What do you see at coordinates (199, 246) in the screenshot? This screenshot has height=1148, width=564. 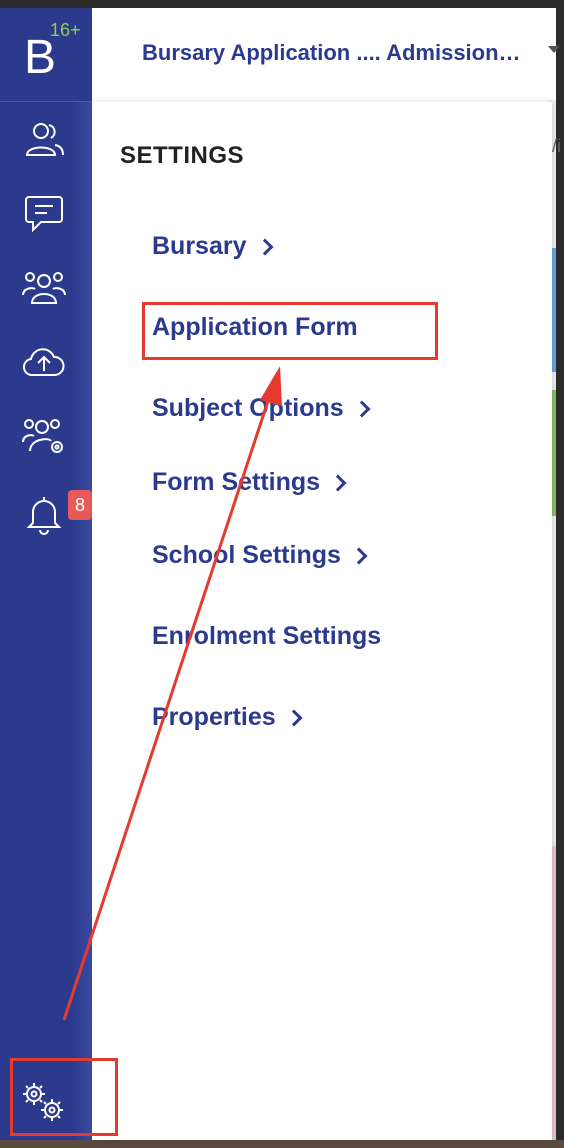 I see `menu-item-label: Bursary` at bounding box center [199, 246].